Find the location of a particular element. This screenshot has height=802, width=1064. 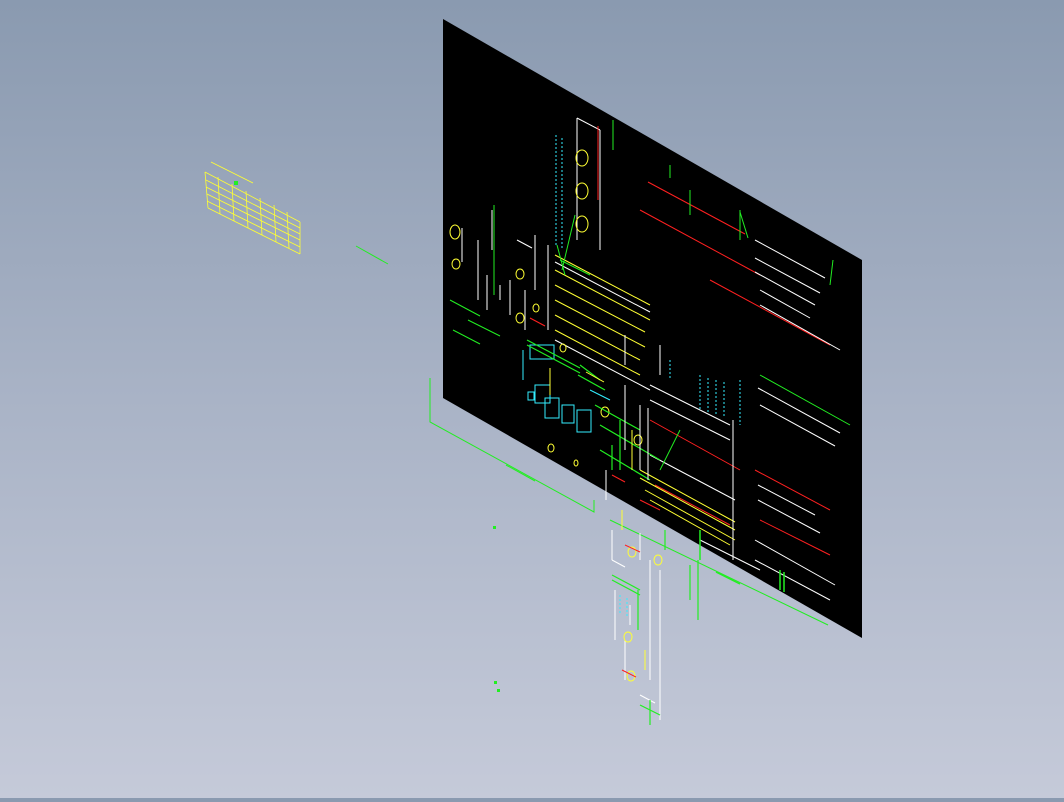

hanging-assembly is located at coordinates (655, 617).